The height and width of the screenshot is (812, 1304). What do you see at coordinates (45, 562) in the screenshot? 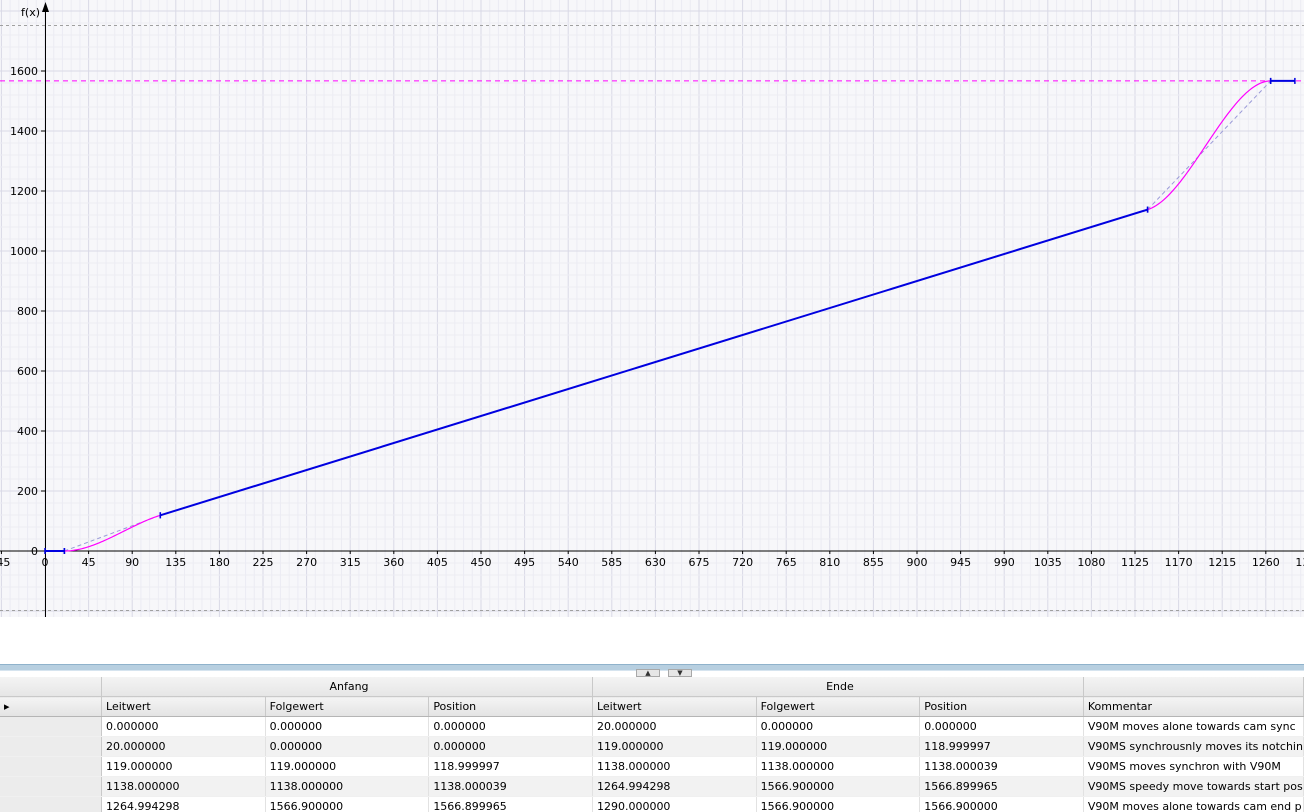
I see `x-tick-label: 0` at bounding box center [45, 562].